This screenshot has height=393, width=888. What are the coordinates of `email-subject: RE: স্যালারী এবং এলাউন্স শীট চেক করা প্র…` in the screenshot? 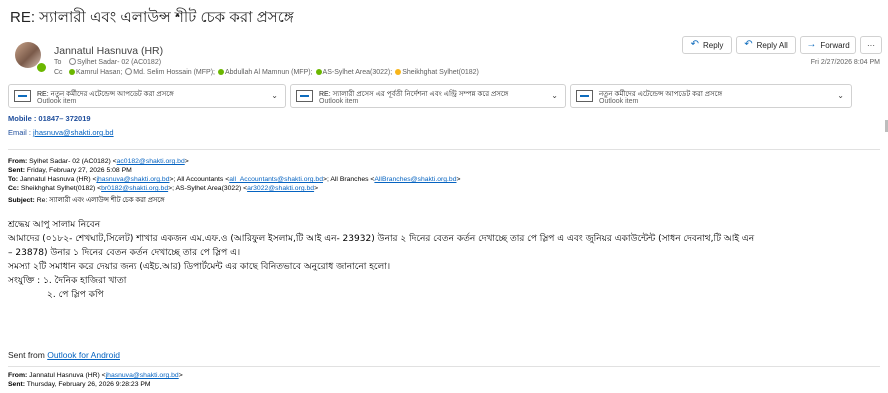 It's located at (152, 17).